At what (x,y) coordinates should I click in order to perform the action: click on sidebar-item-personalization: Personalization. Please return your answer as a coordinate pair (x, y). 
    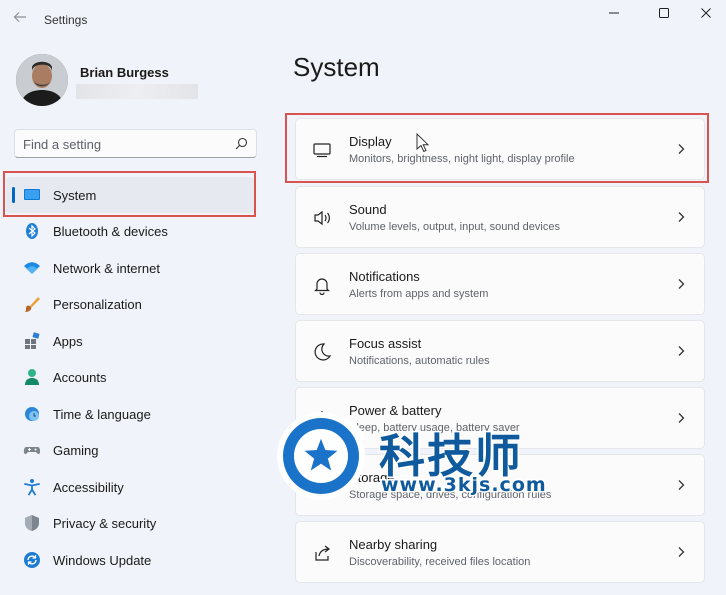
    Looking at the image, I should click on (130, 304).